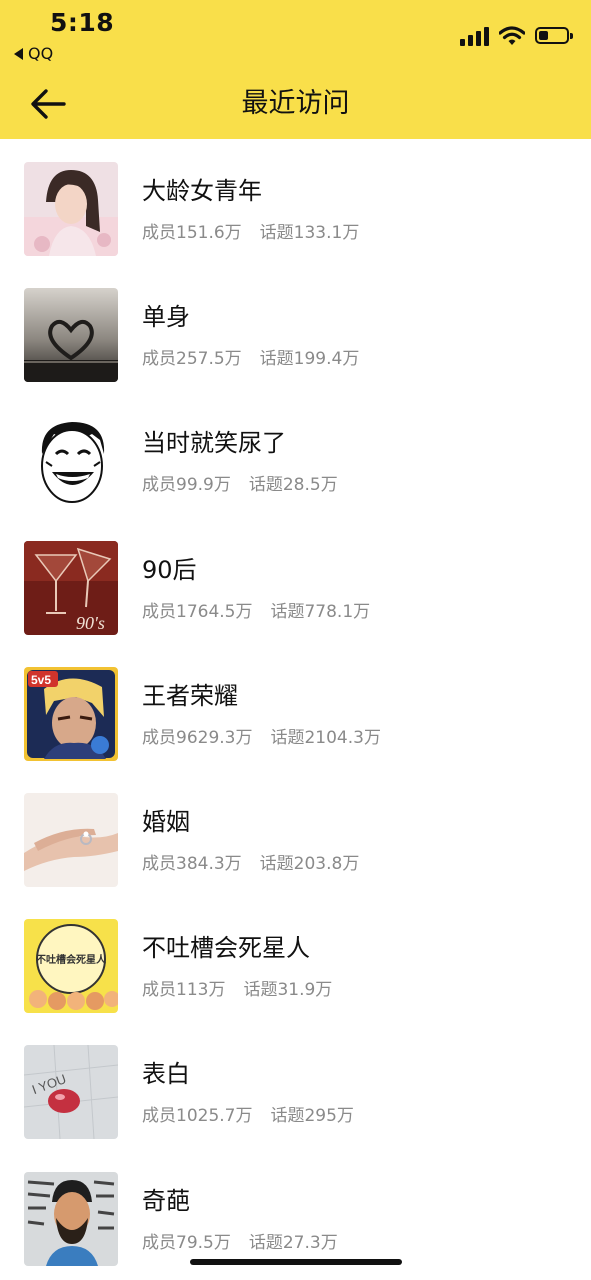 This screenshot has height=1280, width=591. What do you see at coordinates (166, 317) in the screenshot?
I see `group-name: 单身` at bounding box center [166, 317].